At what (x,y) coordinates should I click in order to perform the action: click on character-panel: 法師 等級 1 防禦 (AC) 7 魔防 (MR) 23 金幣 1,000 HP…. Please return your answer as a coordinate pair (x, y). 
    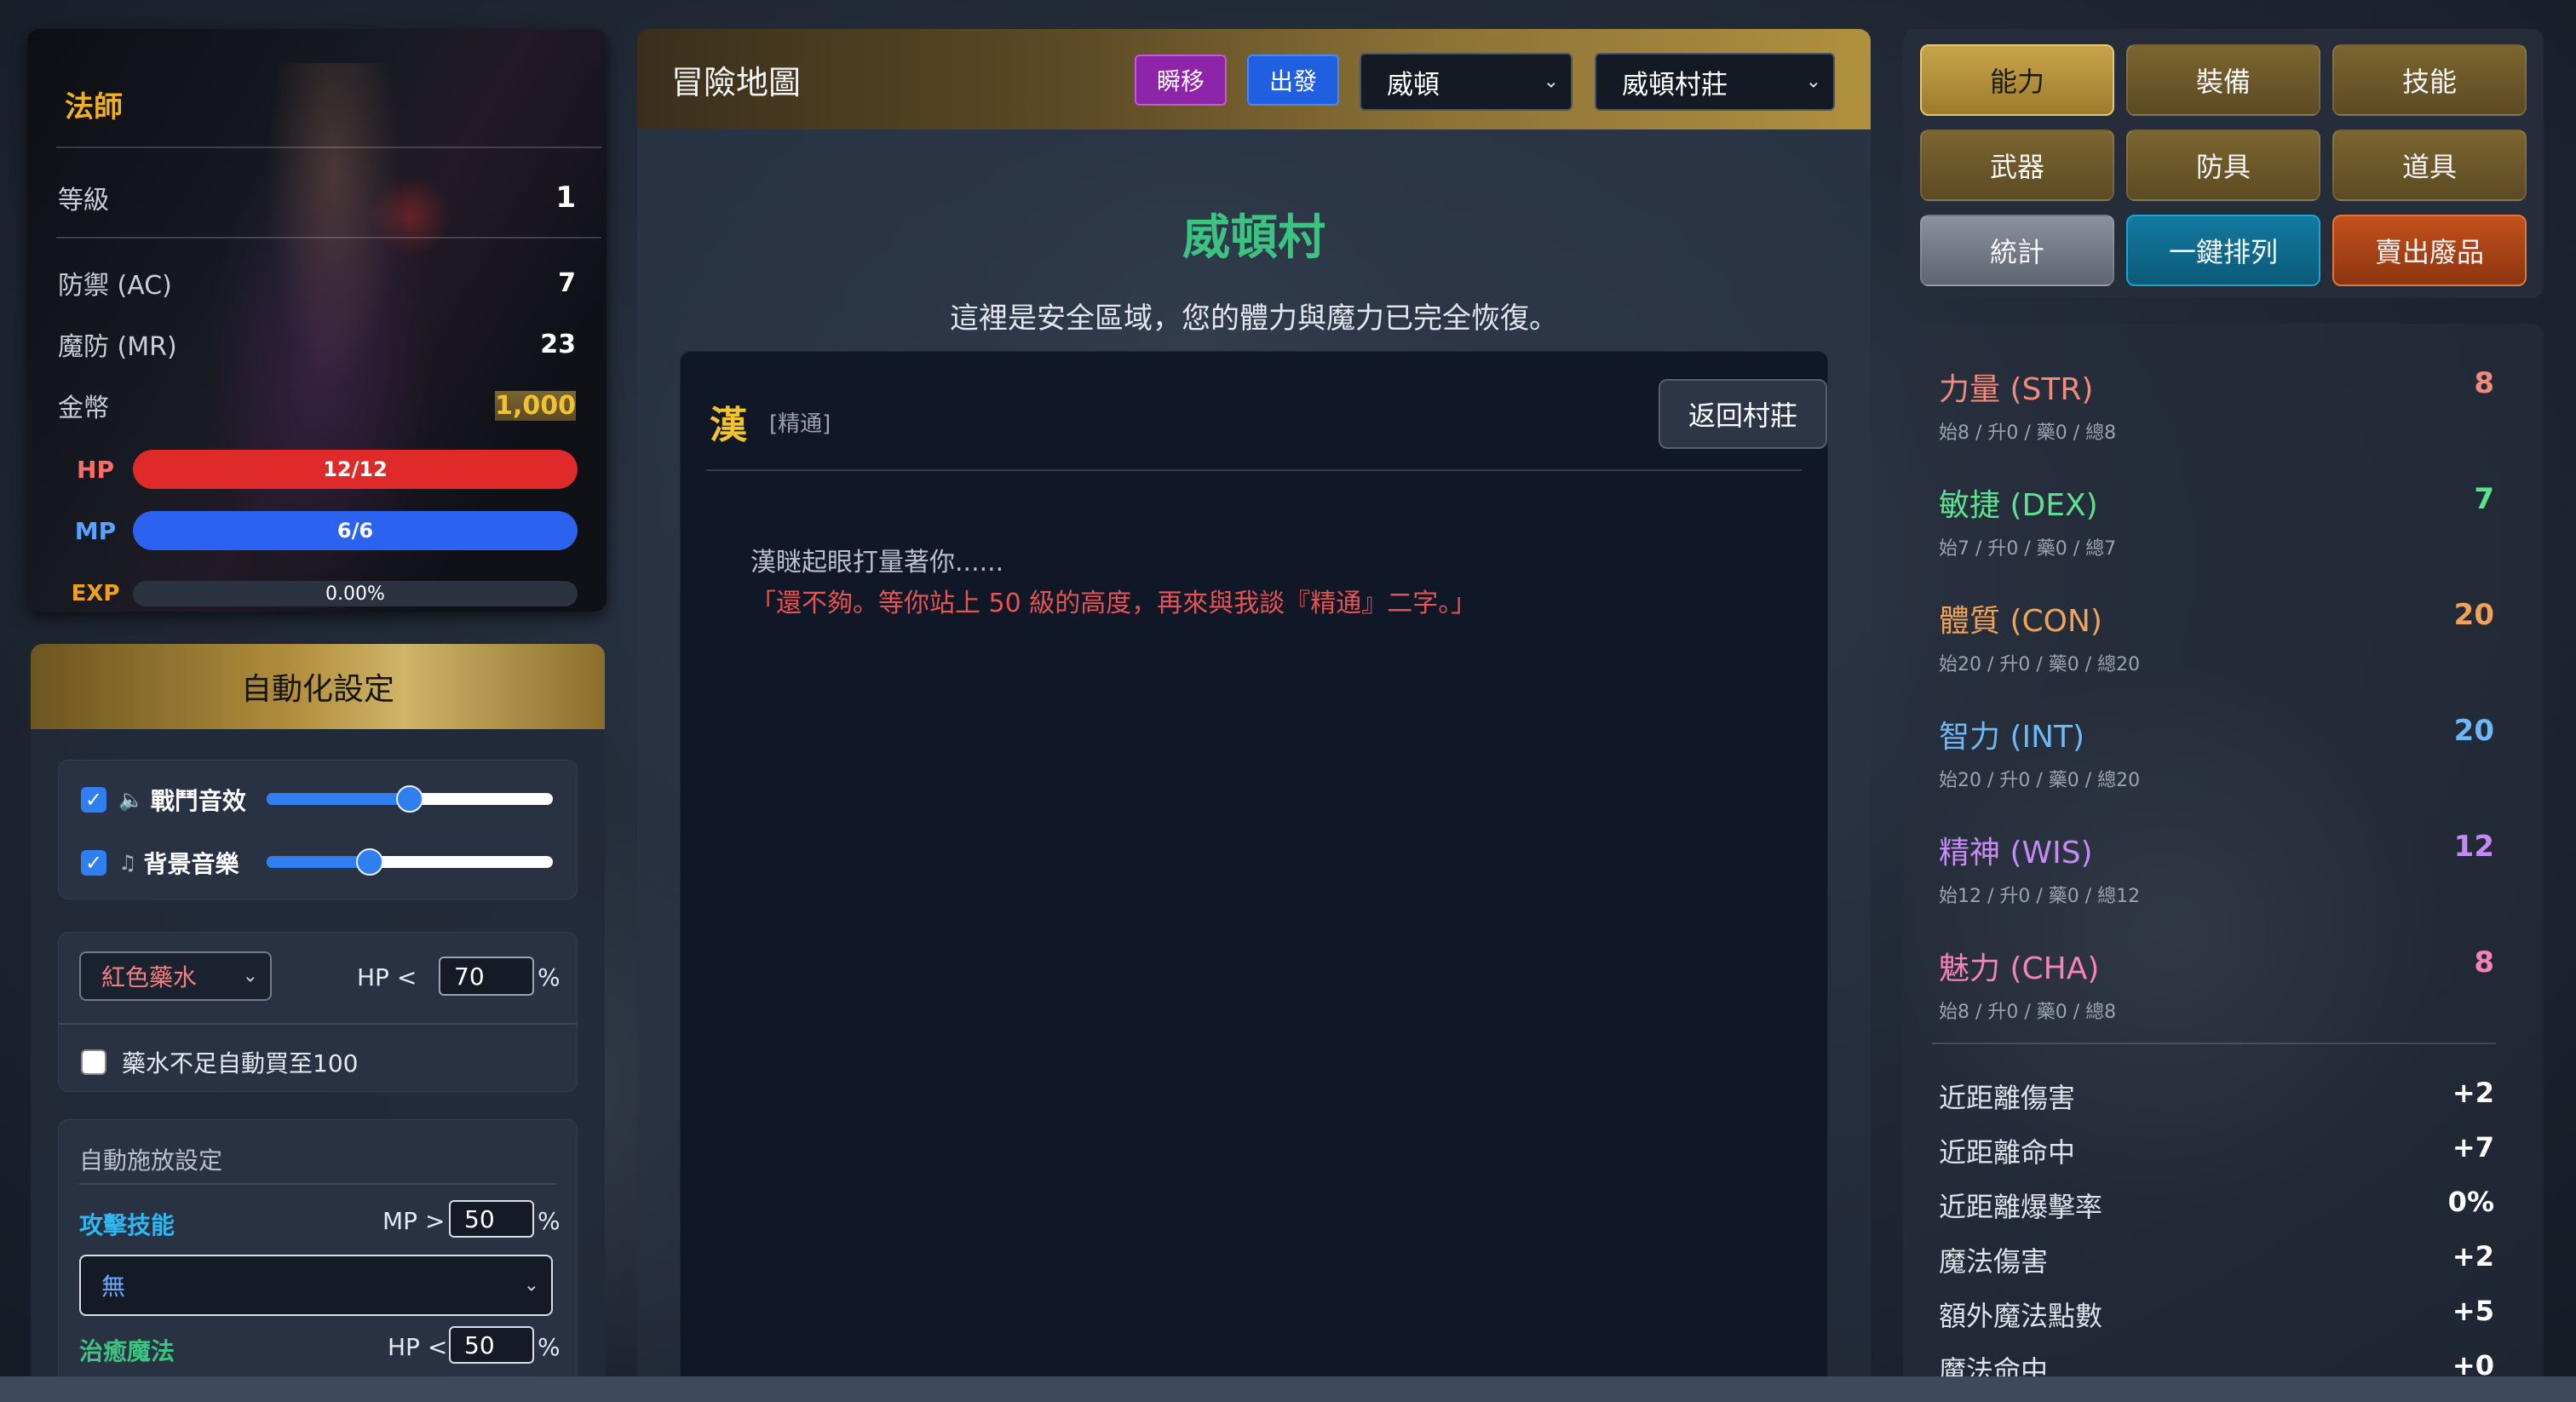
    Looking at the image, I should click on (317, 320).